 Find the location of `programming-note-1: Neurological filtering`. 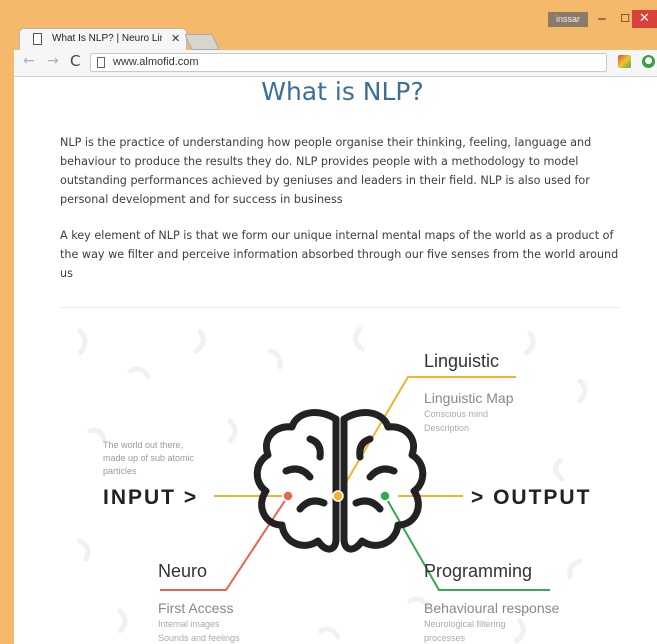

programming-note-1: Neurological filtering is located at coordinates (465, 624).